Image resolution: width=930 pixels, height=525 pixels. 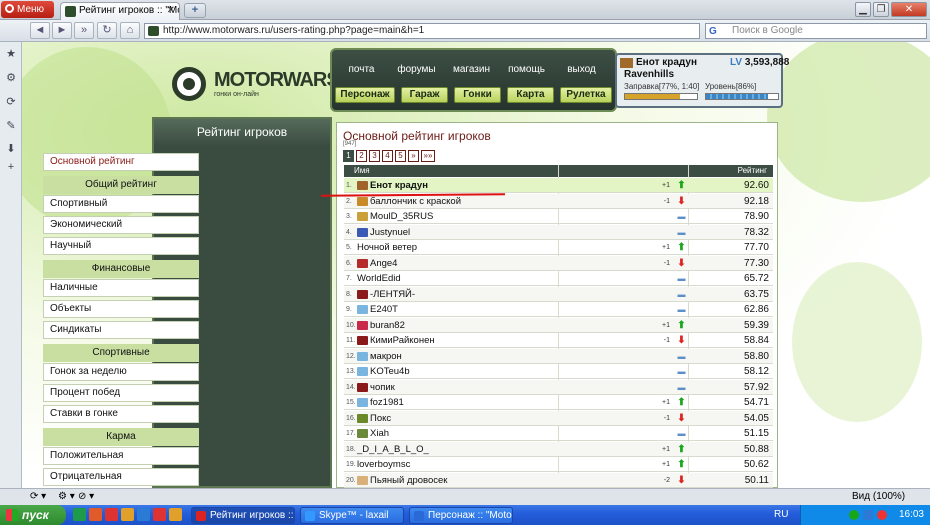 I want to click on sidebar-item: Наличные, so click(x=121, y=288).